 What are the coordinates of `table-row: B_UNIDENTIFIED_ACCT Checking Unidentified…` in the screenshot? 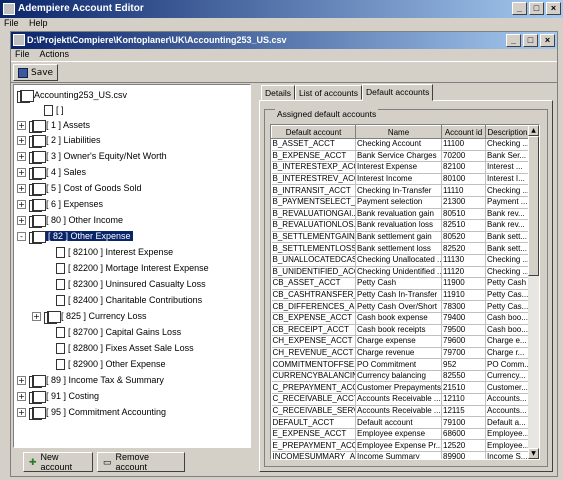 It's located at (400, 272).